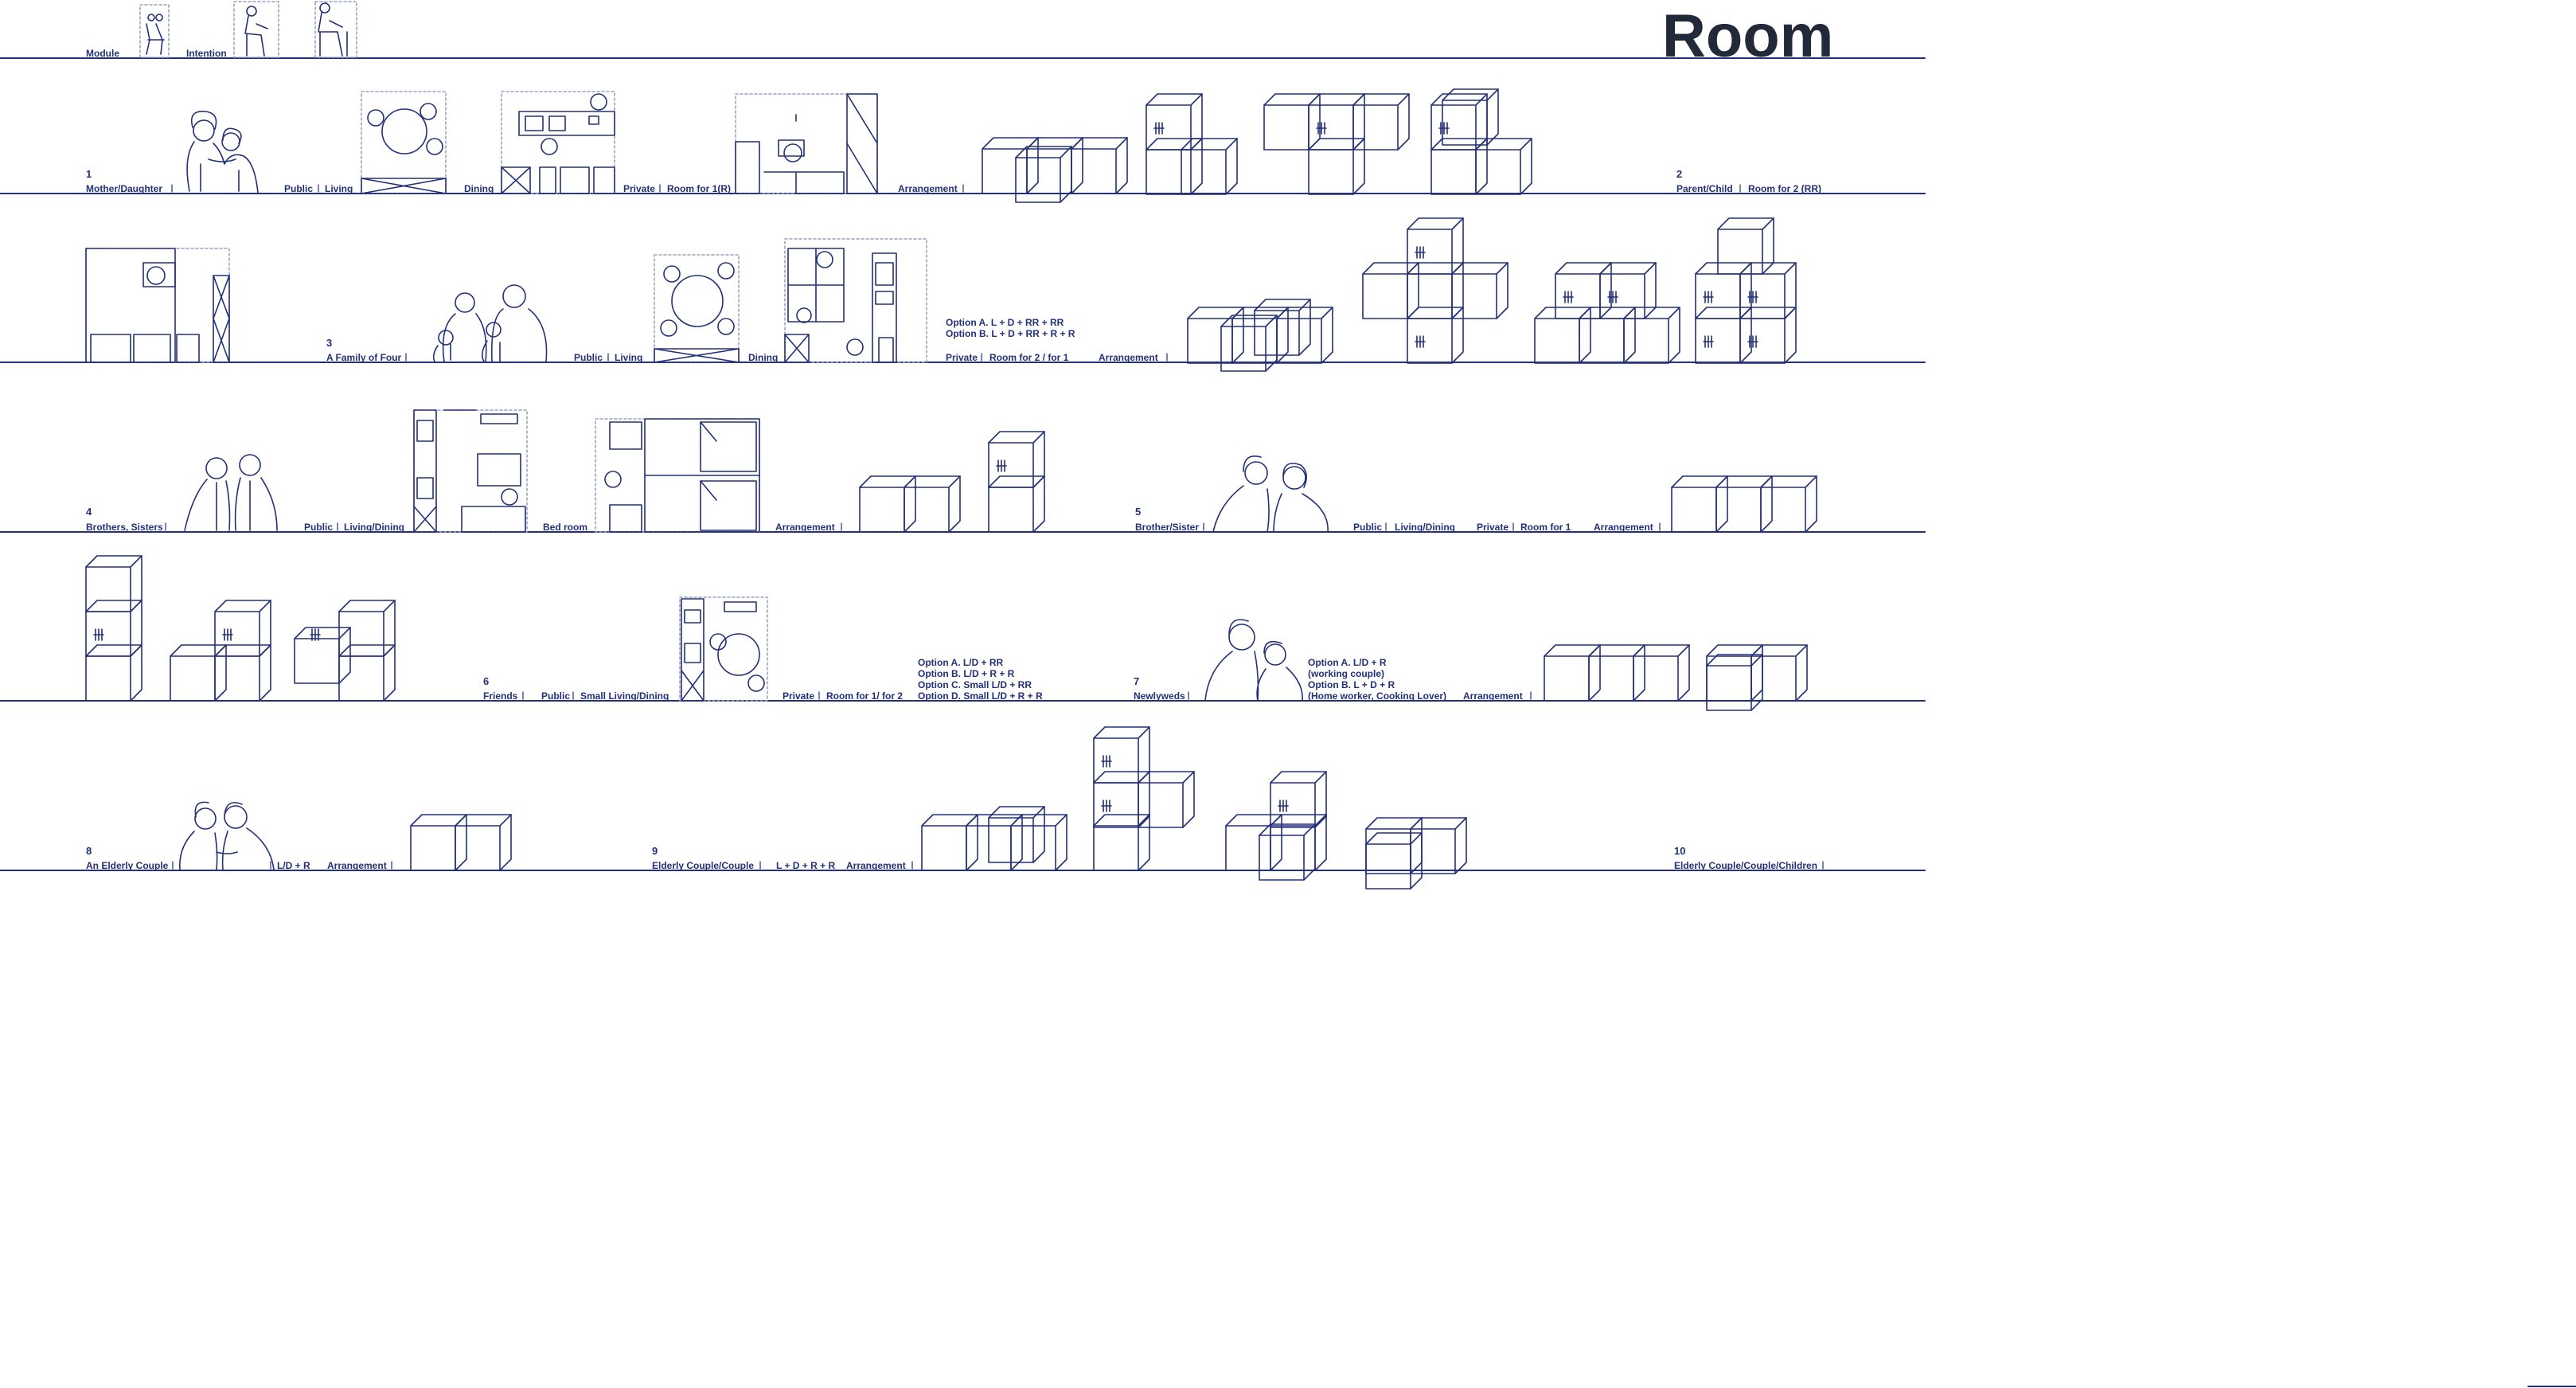  Describe the element at coordinates (240, 629) in the screenshot. I see `row4-left-arrangement-cubes` at that location.